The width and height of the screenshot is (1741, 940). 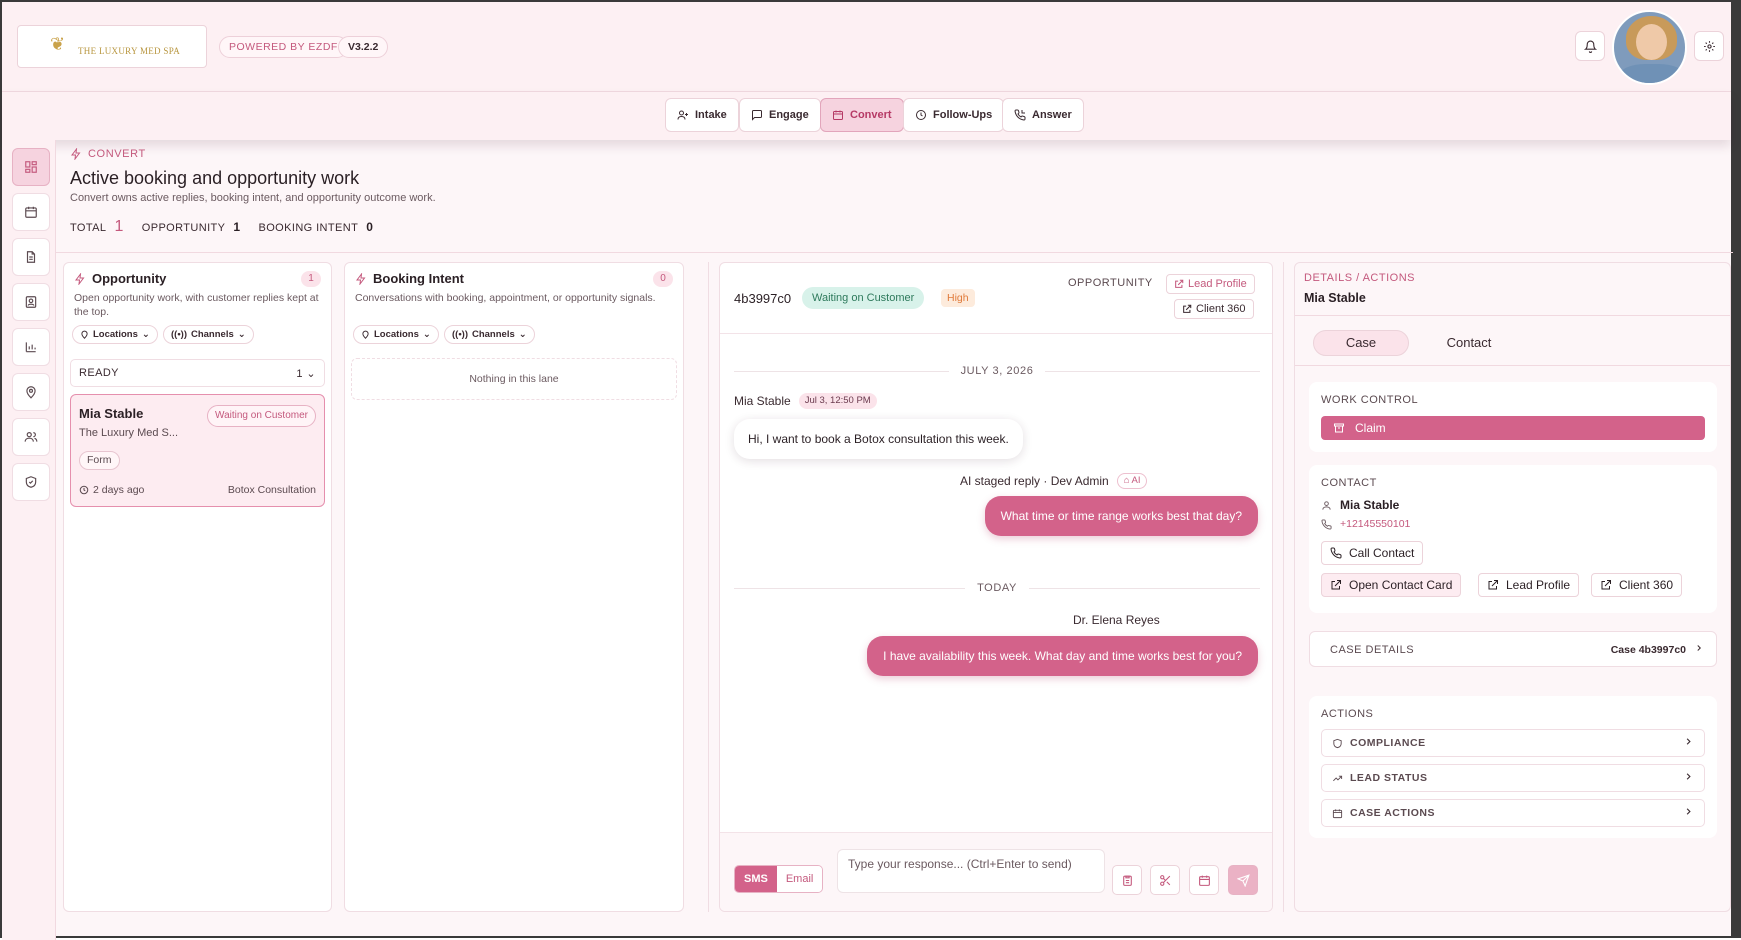 I want to click on client-360-button: Client 360, so click(x=1637, y=585).